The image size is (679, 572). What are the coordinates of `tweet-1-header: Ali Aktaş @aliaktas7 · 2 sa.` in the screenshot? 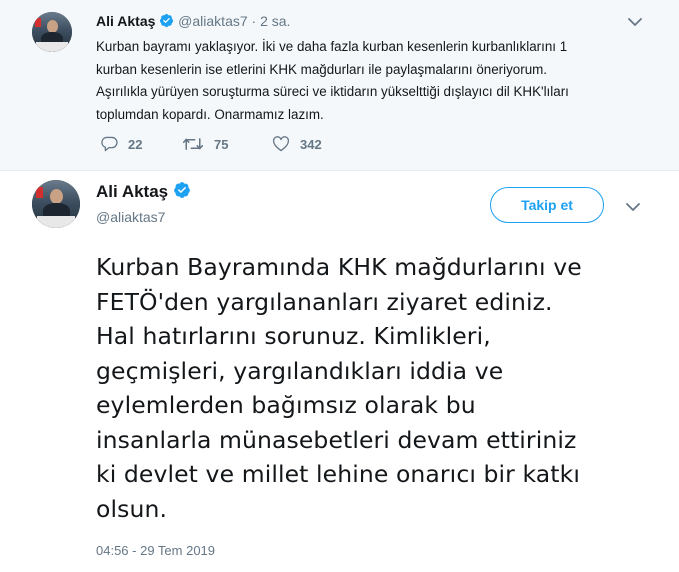 It's located at (193, 22).